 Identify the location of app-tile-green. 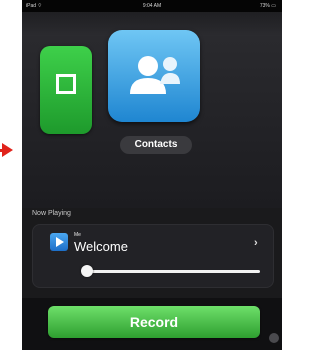
(66, 90).